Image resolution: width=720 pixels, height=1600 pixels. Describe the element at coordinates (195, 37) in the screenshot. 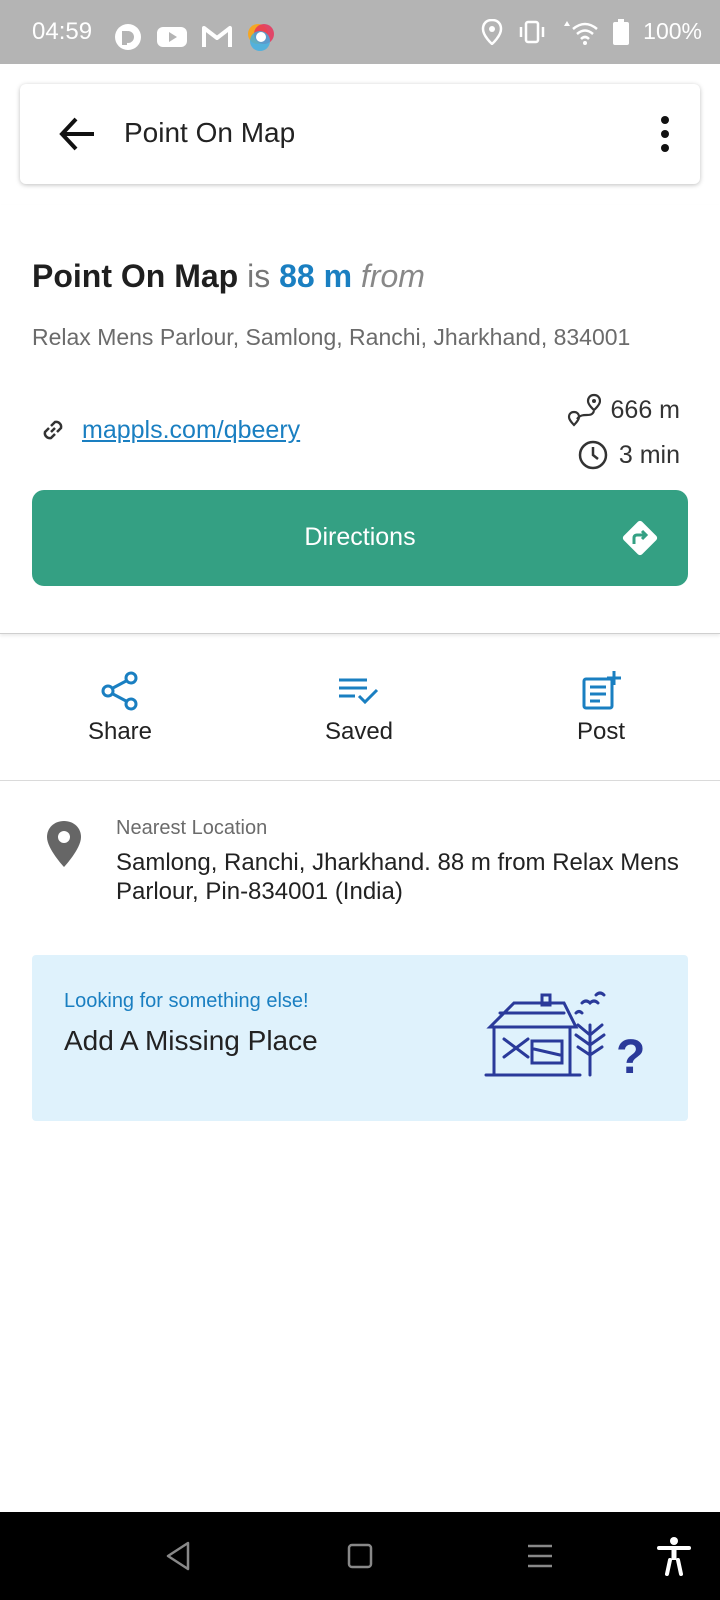

I see `notification-icons` at that location.